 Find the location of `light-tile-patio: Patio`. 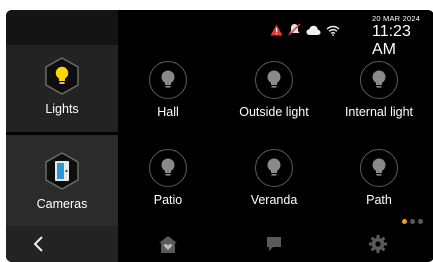

light-tile-patio: Patio is located at coordinates (168, 178).